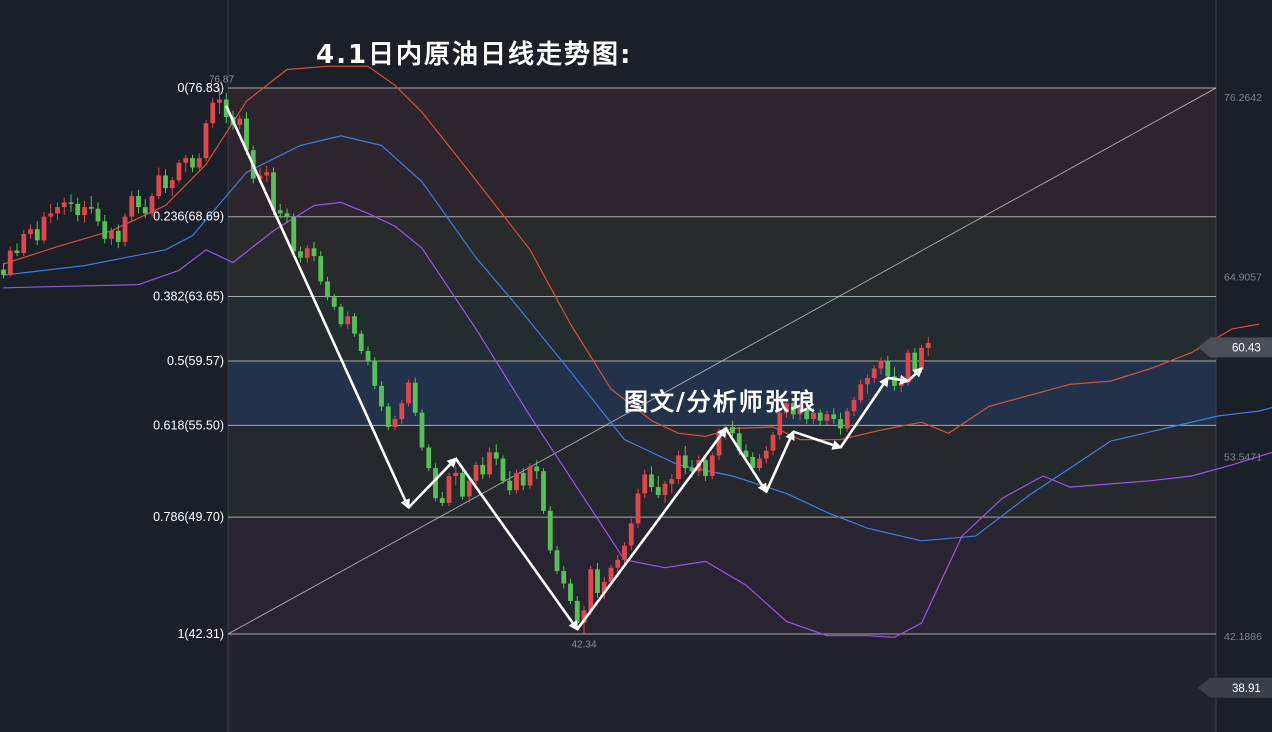 The image size is (1272, 732). What do you see at coordinates (1243, 278) in the screenshot?
I see `price-axis-label: 64.9057` at bounding box center [1243, 278].